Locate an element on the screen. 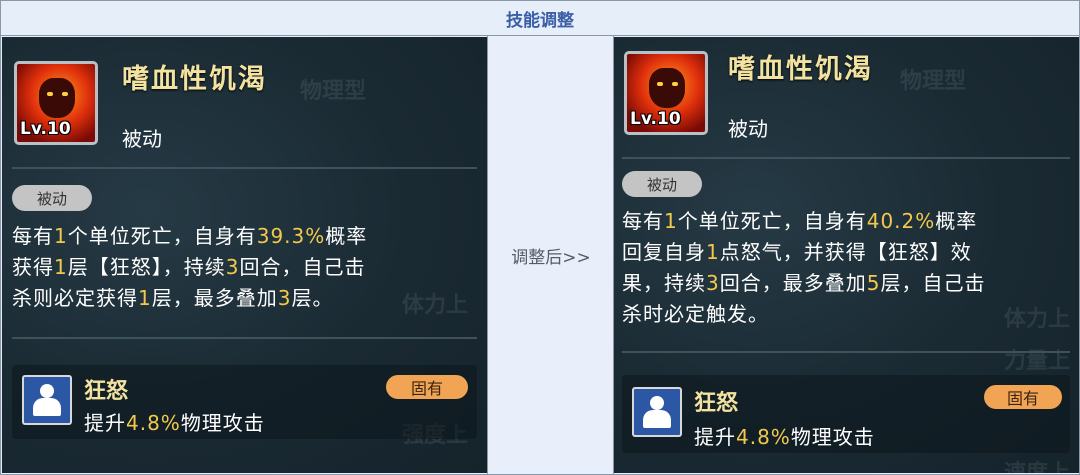 The height and width of the screenshot is (475, 1080). description-text: 杀时必定触发。 is located at coordinates (695, 314).